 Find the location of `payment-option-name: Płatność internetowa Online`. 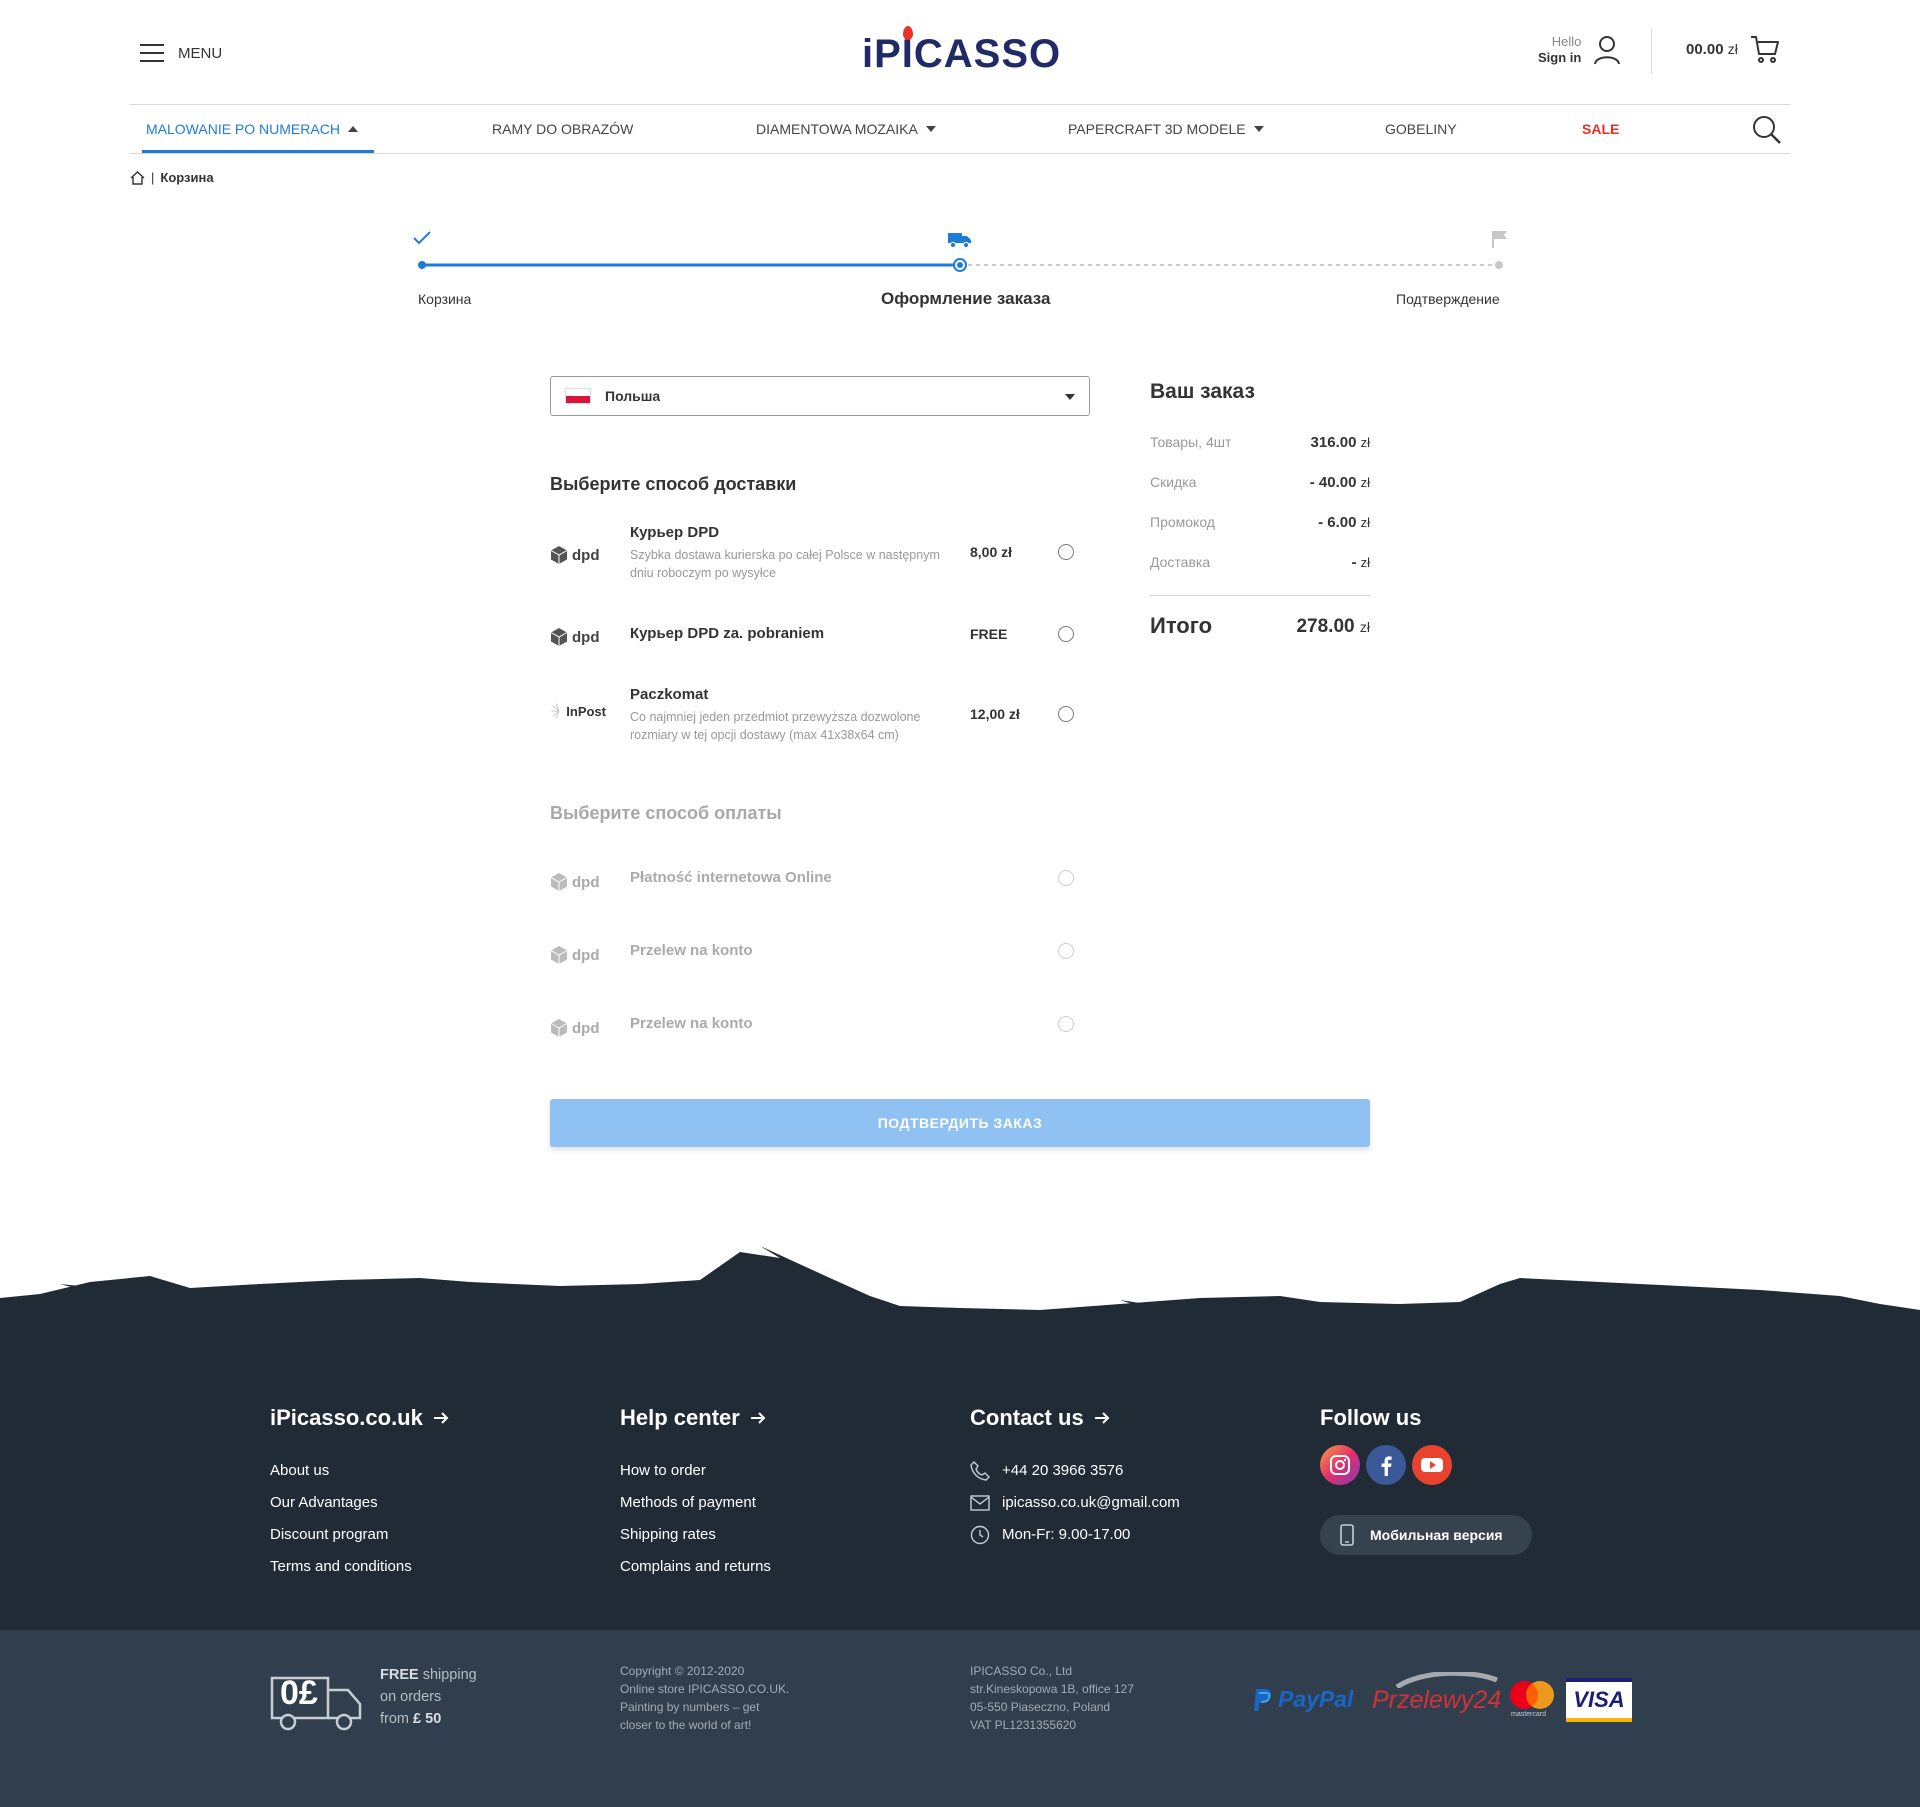

payment-option-name: Płatność internetowa Online is located at coordinates (731, 877).